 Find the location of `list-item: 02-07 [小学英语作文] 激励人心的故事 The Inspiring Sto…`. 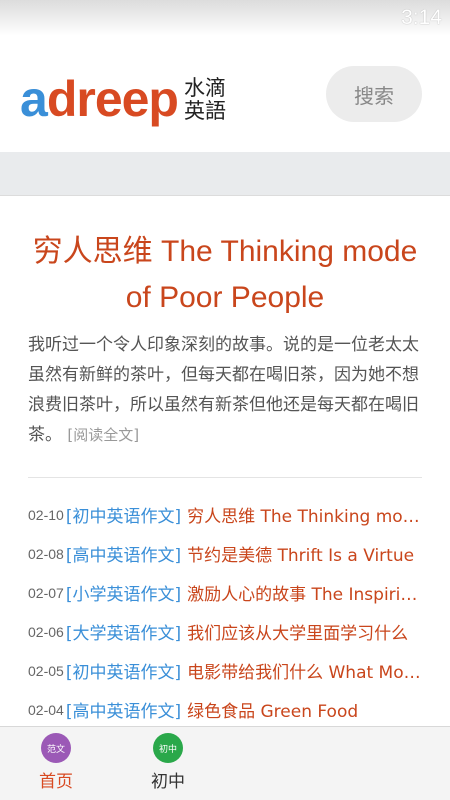

list-item: 02-07 [小学英语作文] 激励人心的故事 The Inspiring Sto… is located at coordinates (225, 592).